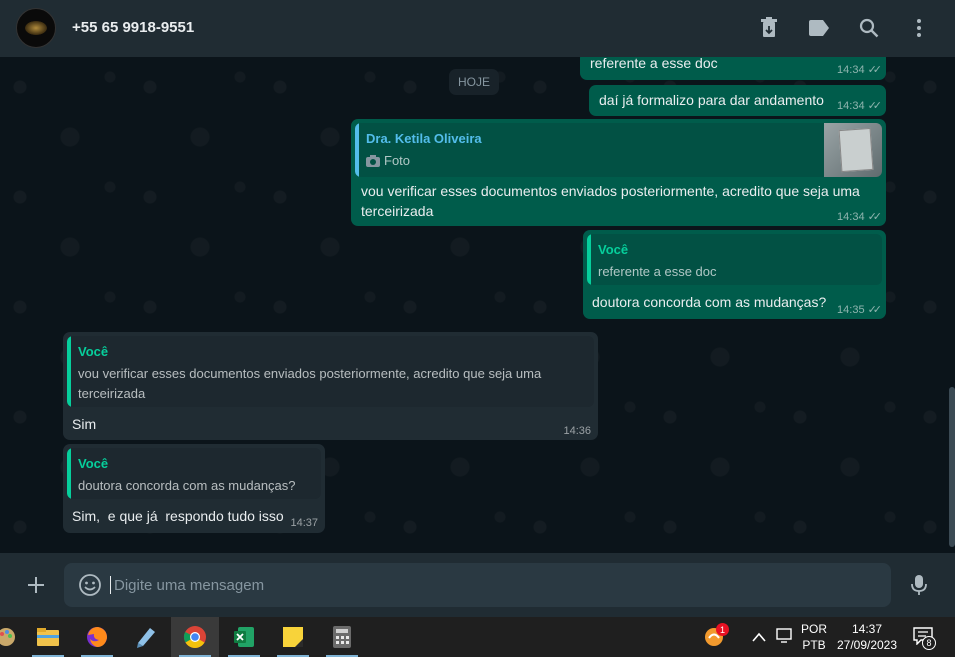  What do you see at coordinates (819, 28) in the screenshot?
I see `label-icon` at bounding box center [819, 28].